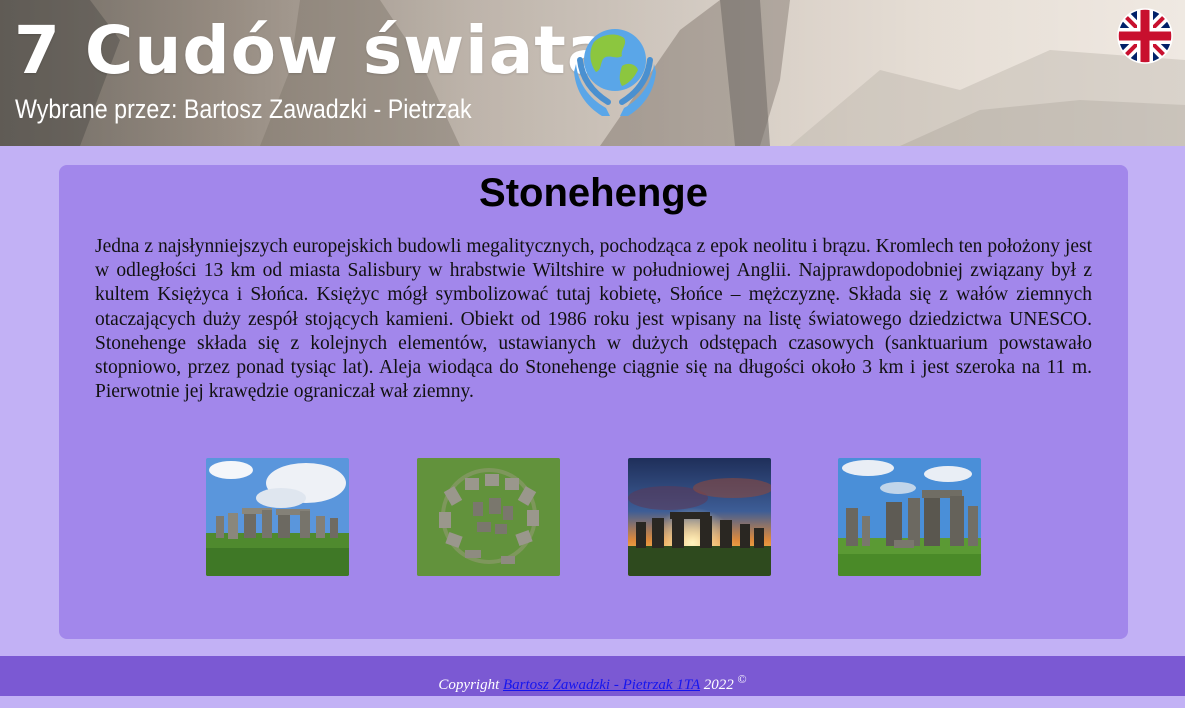 Image resolution: width=1185 pixels, height=708 pixels. Describe the element at coordinates (313, 50) in the screenshot. I see `site-title: 7 Cudów świata` at that location.